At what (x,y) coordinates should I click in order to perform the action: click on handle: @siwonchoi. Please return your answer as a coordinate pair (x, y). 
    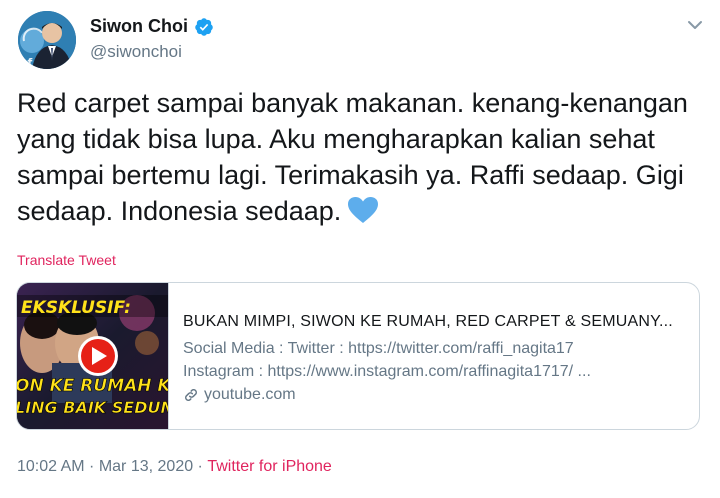
    Looking at the image, I should click on (136, 52).